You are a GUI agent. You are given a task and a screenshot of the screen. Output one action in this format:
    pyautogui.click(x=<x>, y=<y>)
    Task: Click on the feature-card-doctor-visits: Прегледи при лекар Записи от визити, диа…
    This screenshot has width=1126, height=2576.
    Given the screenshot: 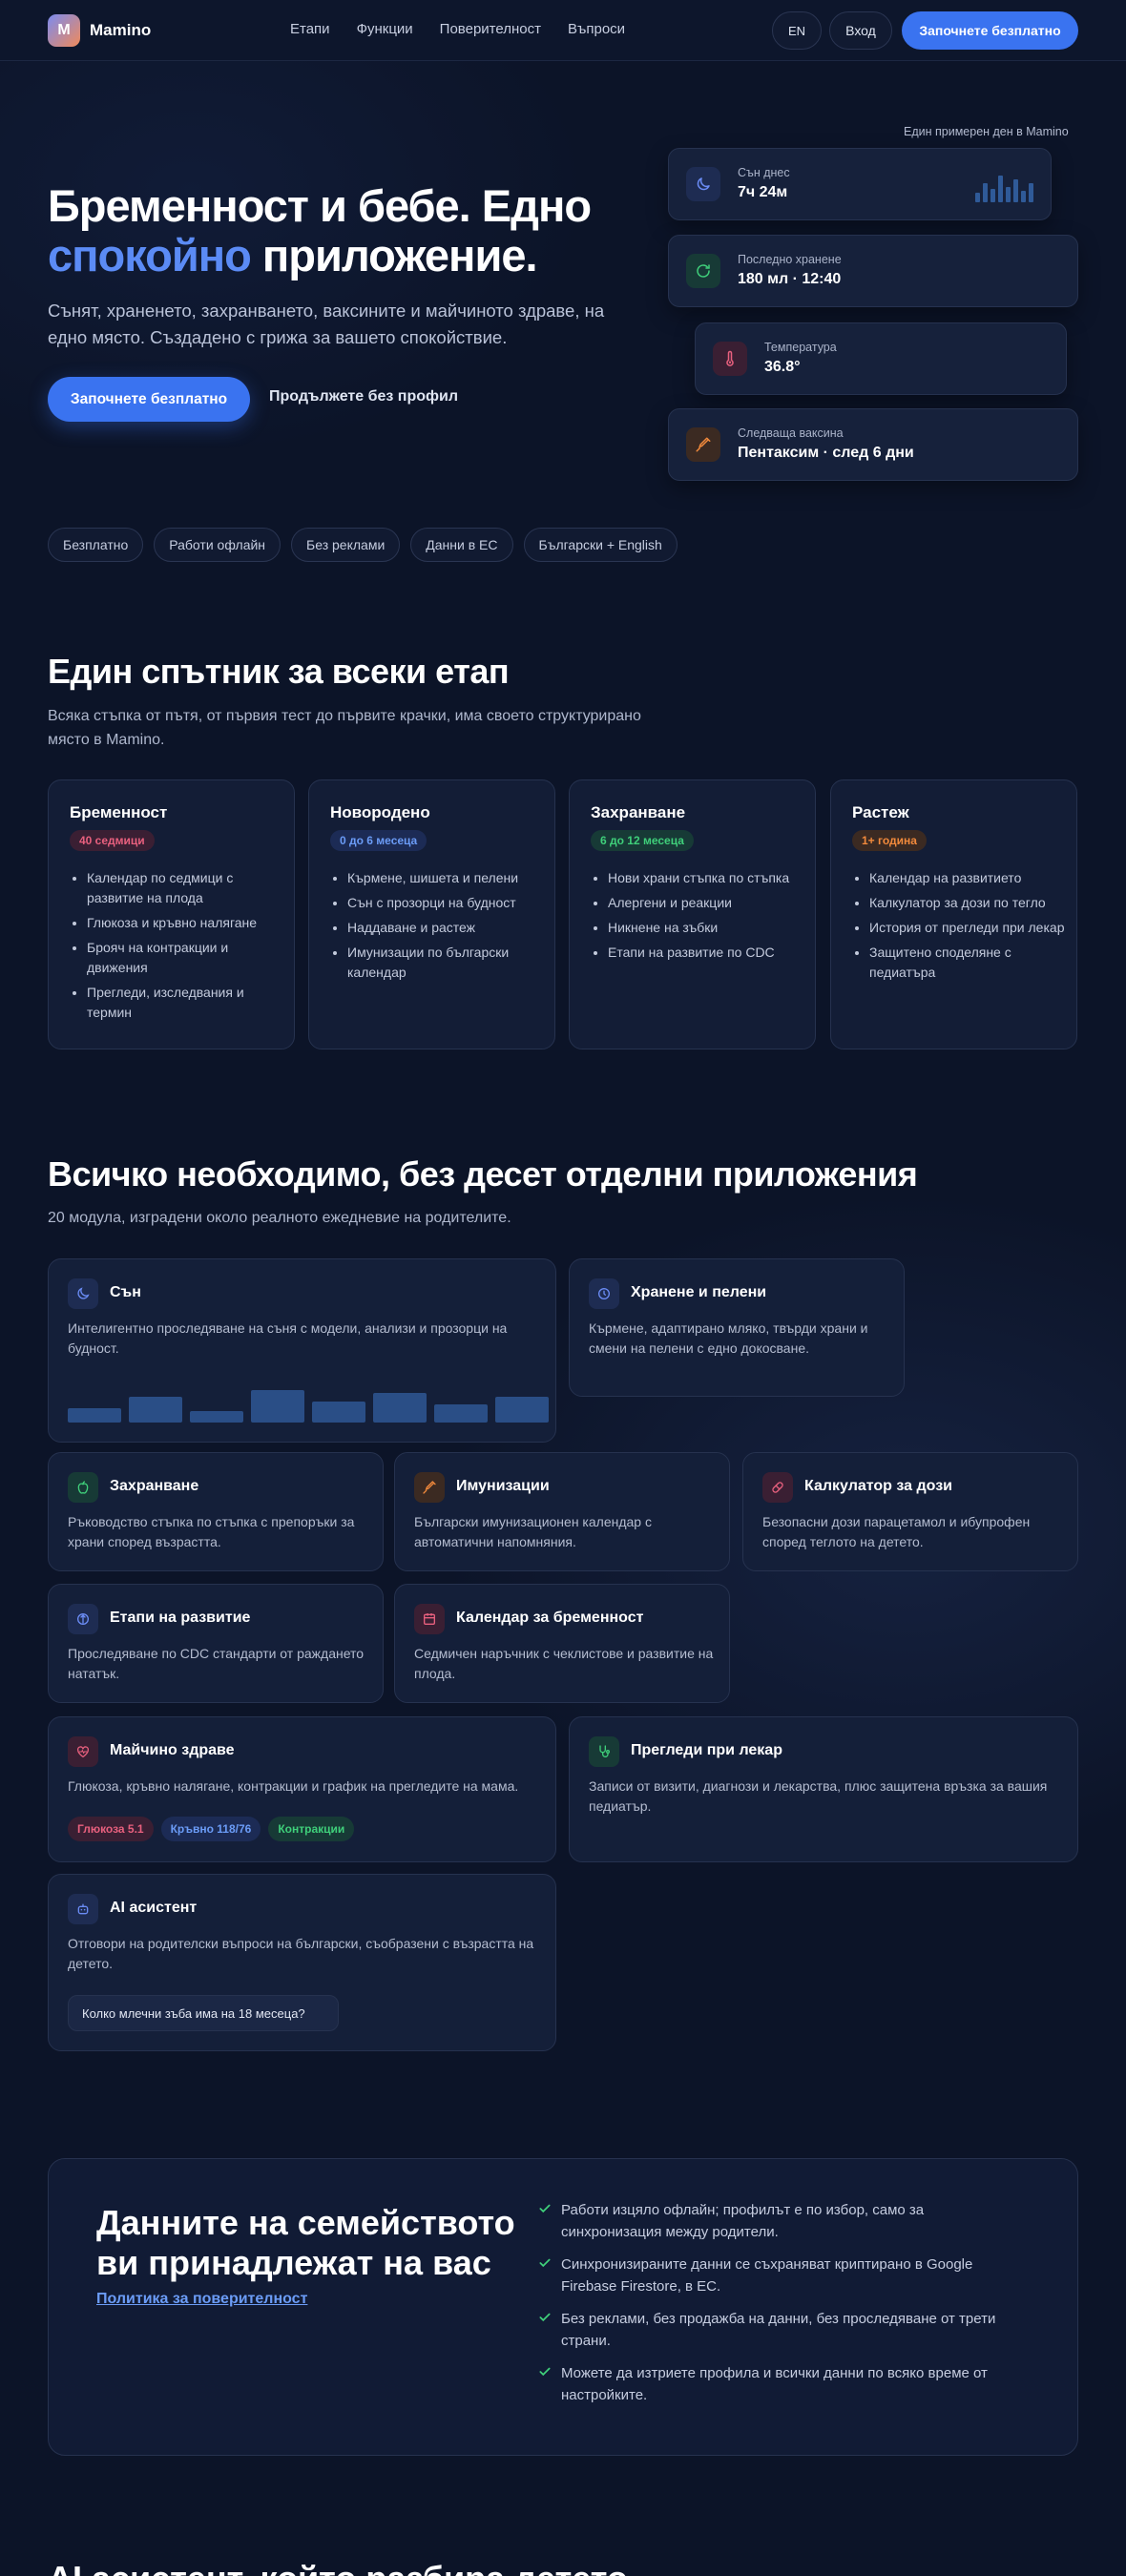 What is the action you would take?
    pyautogui.click(x=823, y=1789)
    